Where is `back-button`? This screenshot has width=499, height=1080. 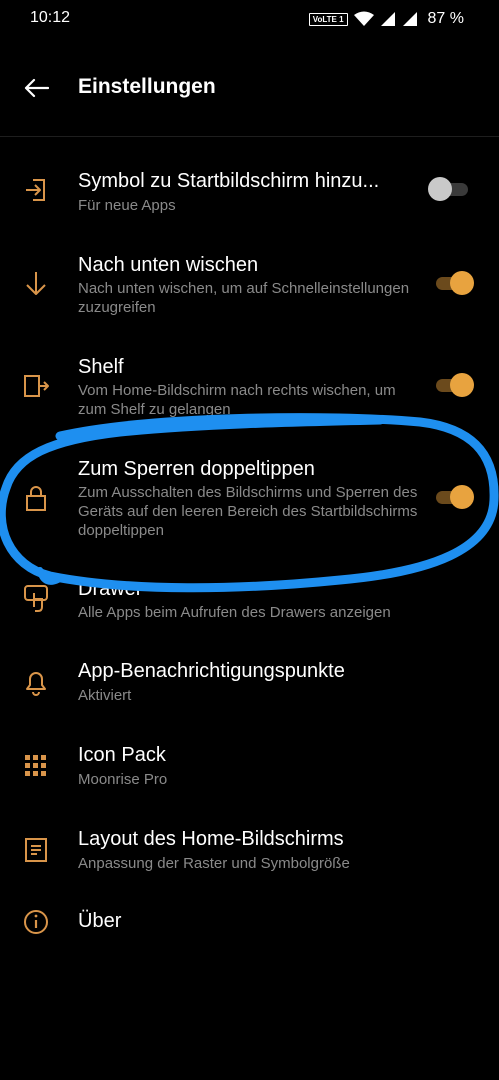
back-button is located at coordinates (36, 88).